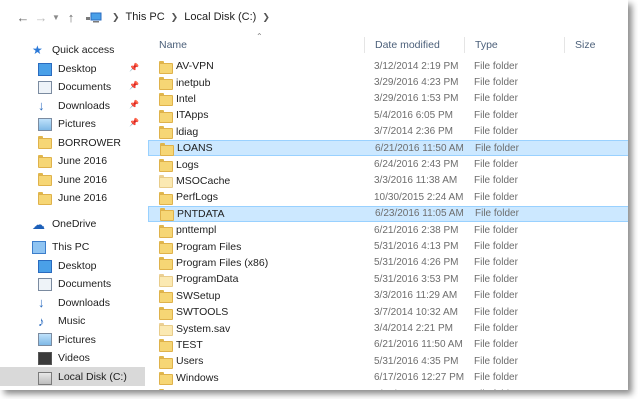 The width and height of the screenshot is (638, 399). What do you see at coordinates (255, 45) in the screenshot?
I see `column-header-name: Name` at bounding box center [255, 45].